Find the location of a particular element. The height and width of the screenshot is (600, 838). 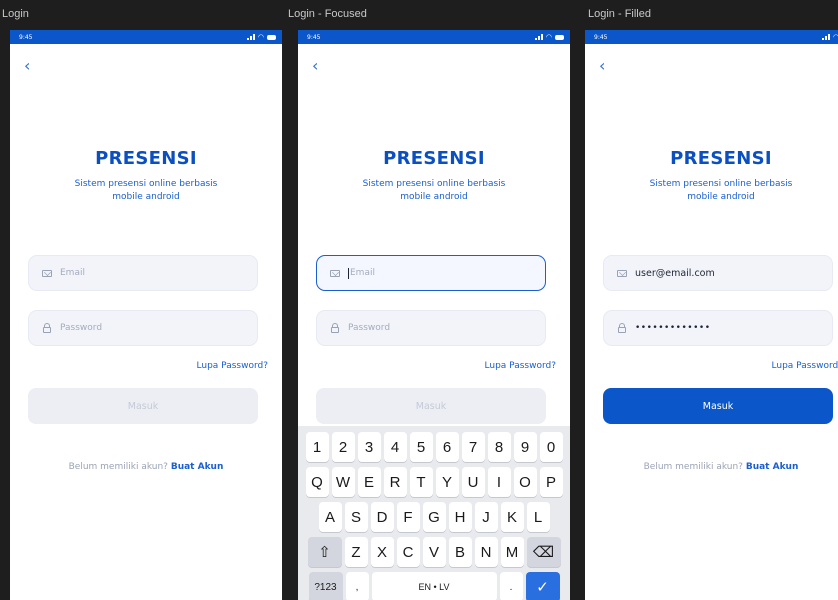

key: U is located at coordinates (473, 482).